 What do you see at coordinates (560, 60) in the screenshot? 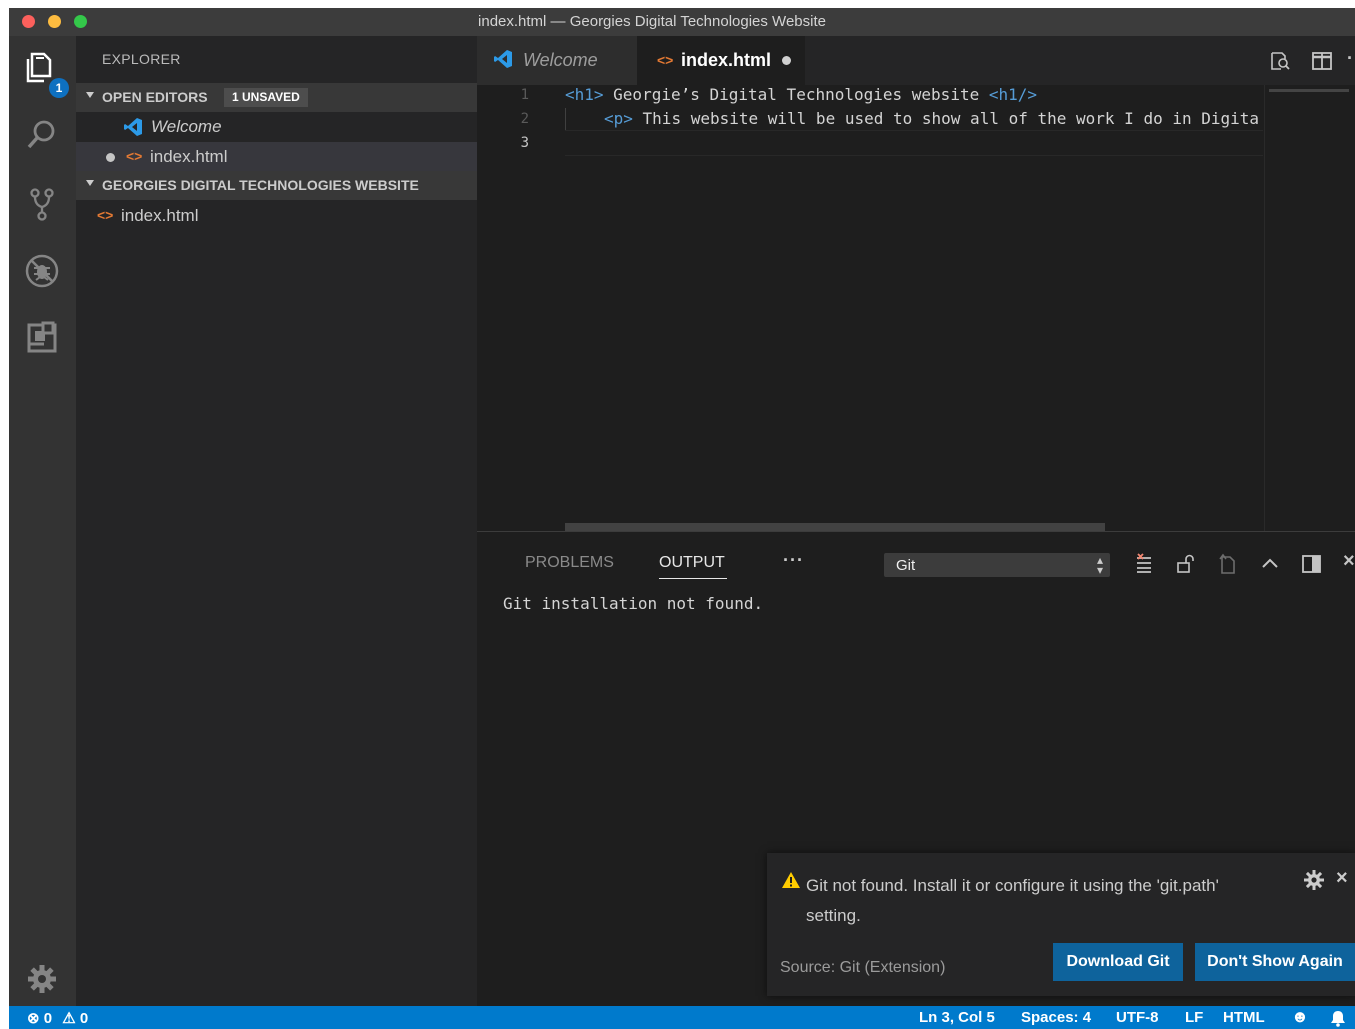
I see `tab-welcome-label: Welcome` at bounding box center [560, 60].